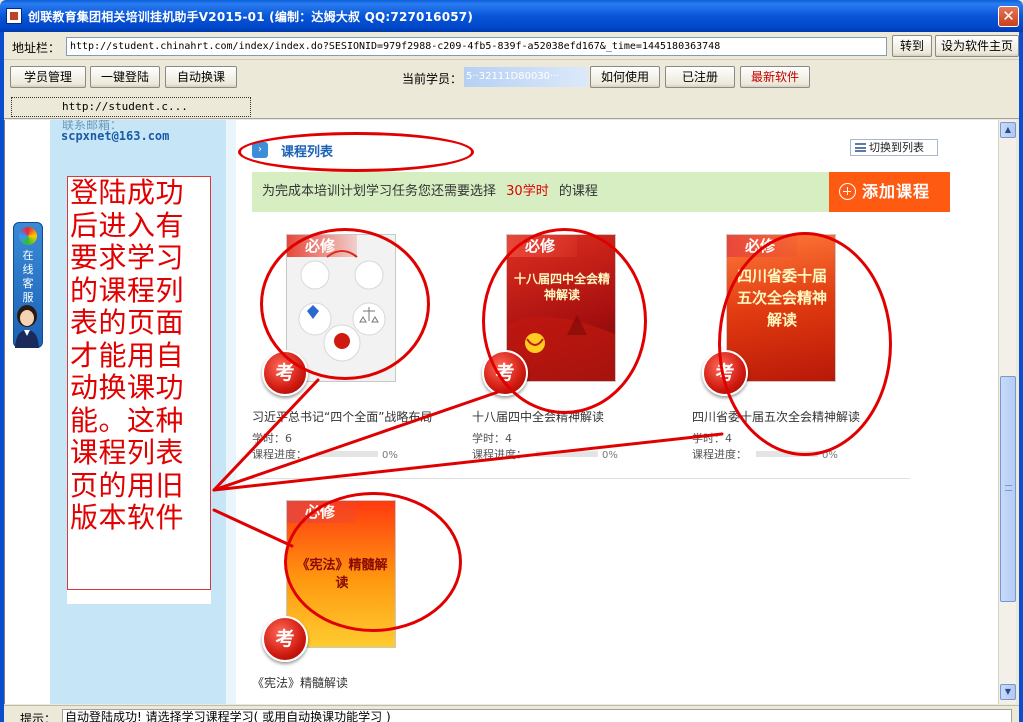 The height and width of the screenshot is (722, 1023). What do you see at coordinates (775, 77) in the screenshot?
I see `latest-software-button: 最新软件` at bounding box center [775, 77].